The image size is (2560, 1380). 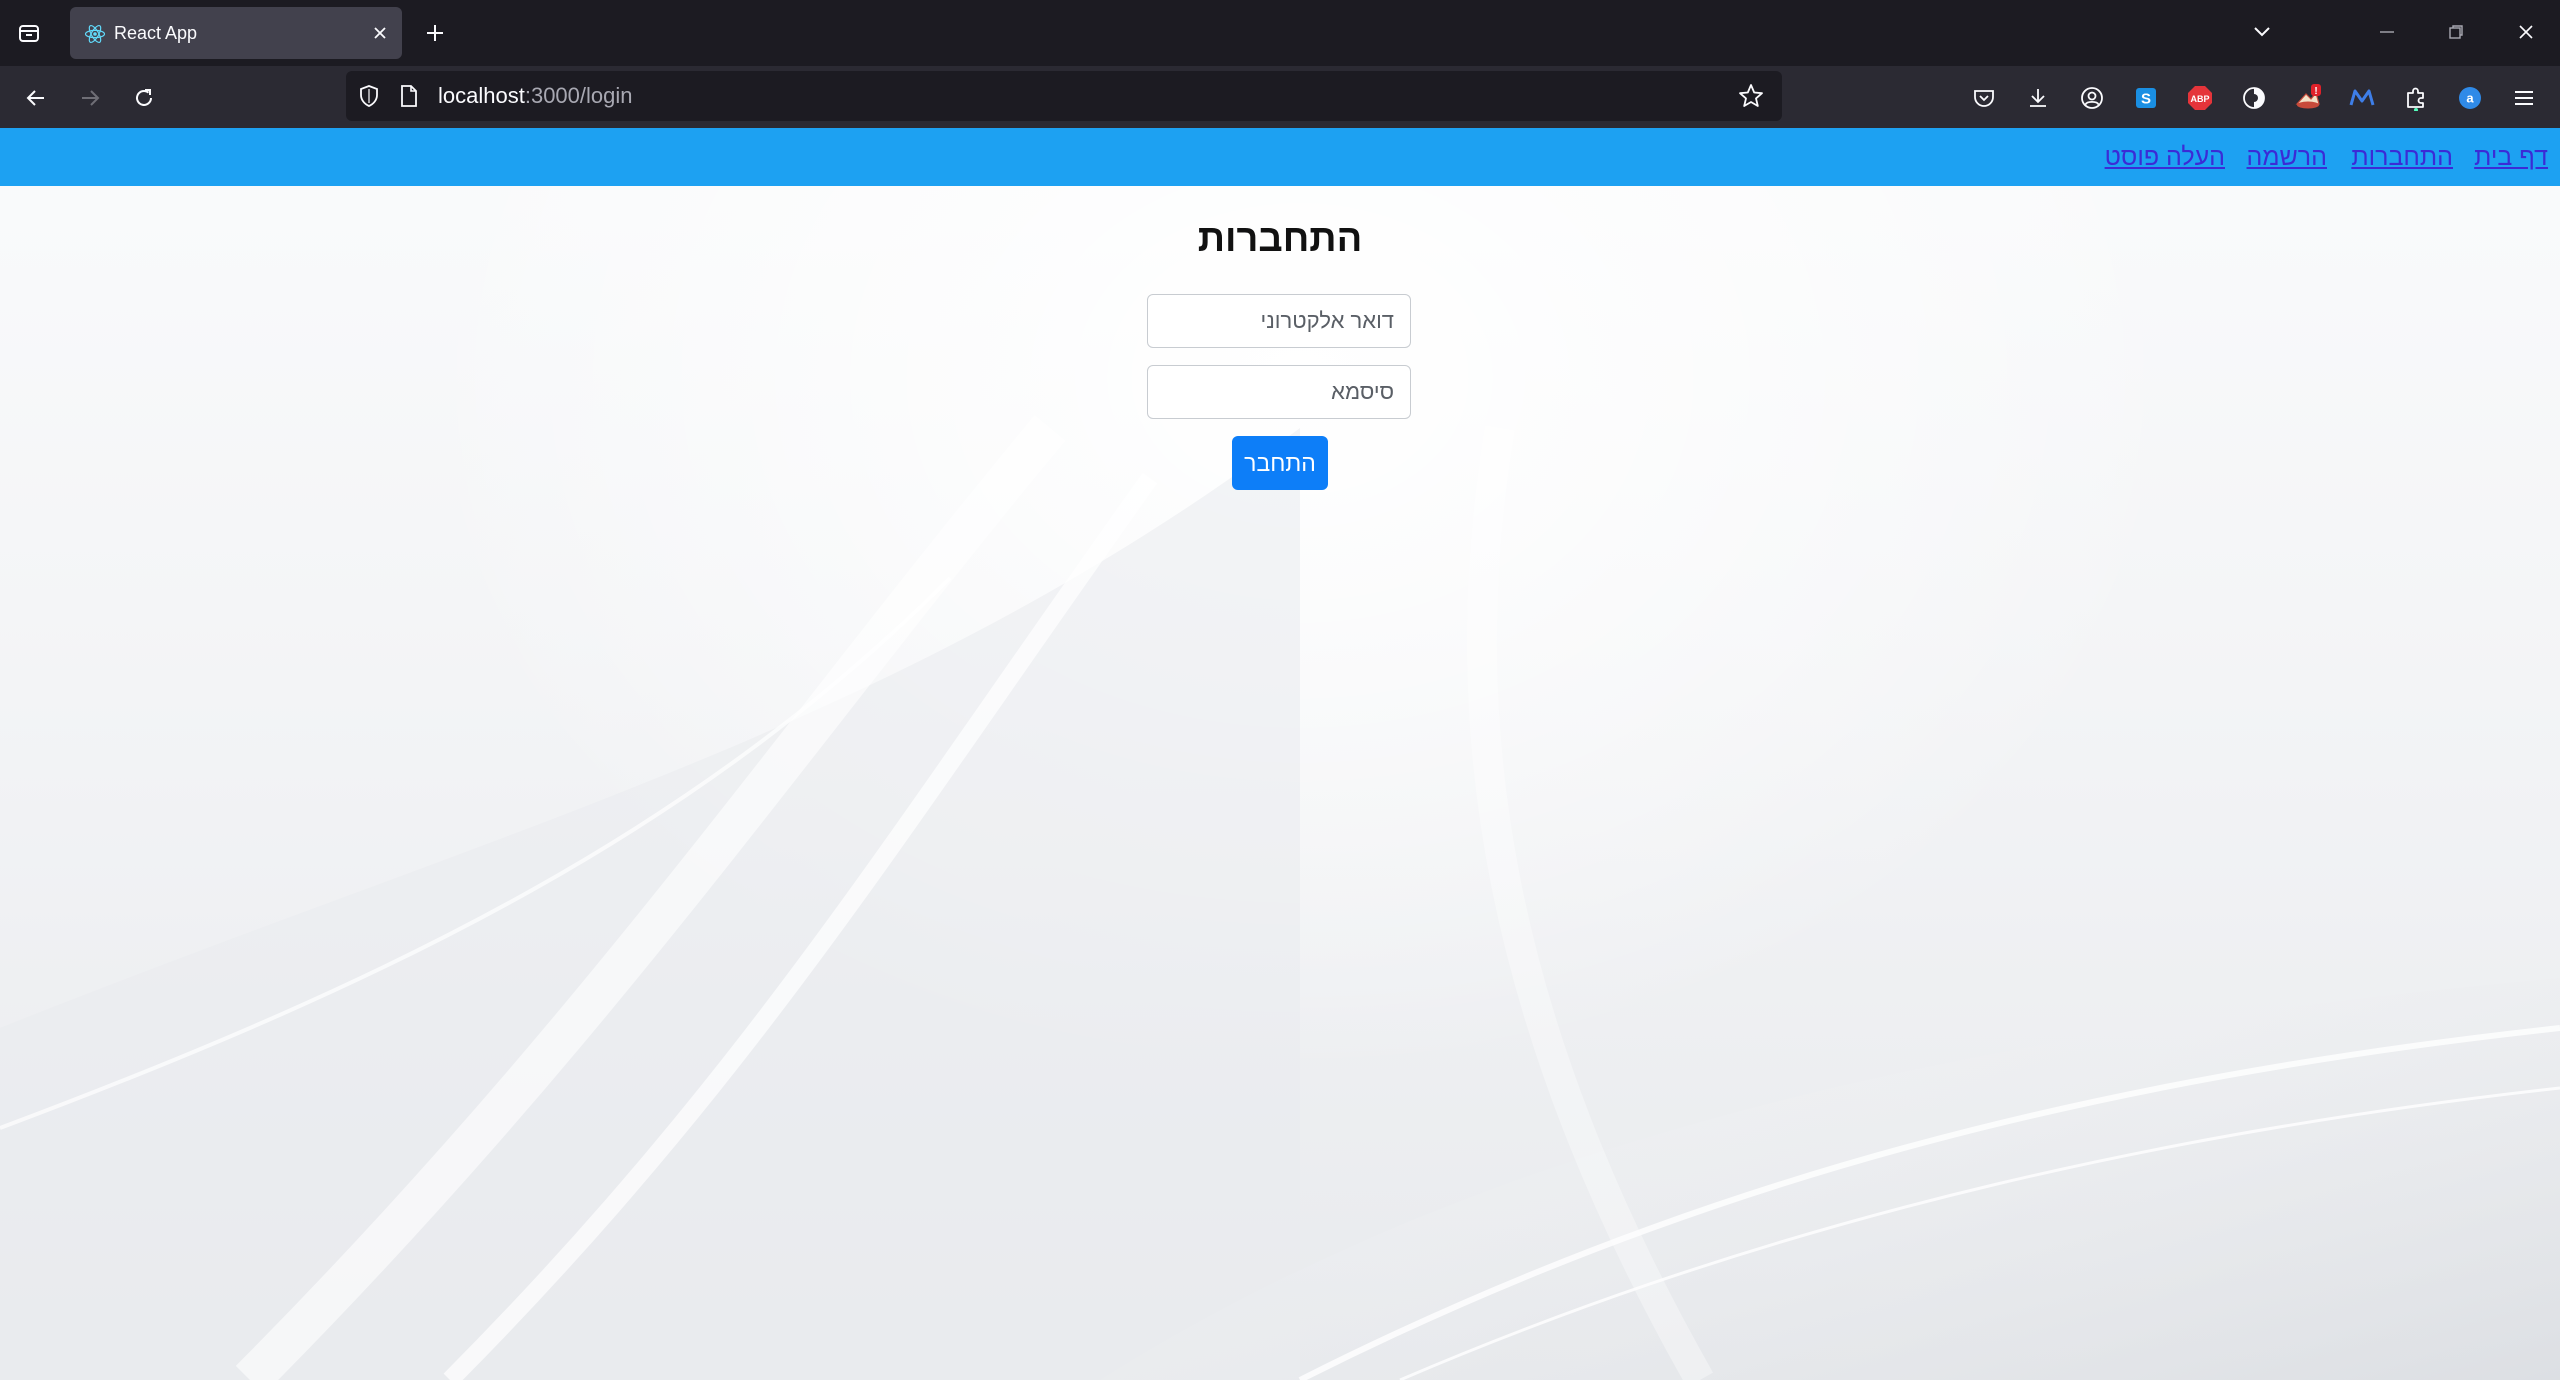 What do you see at coordinates (1280, 33) in the screenshot?
I see `browser-tab-bar: React App` at bounding box center [1280, 33].